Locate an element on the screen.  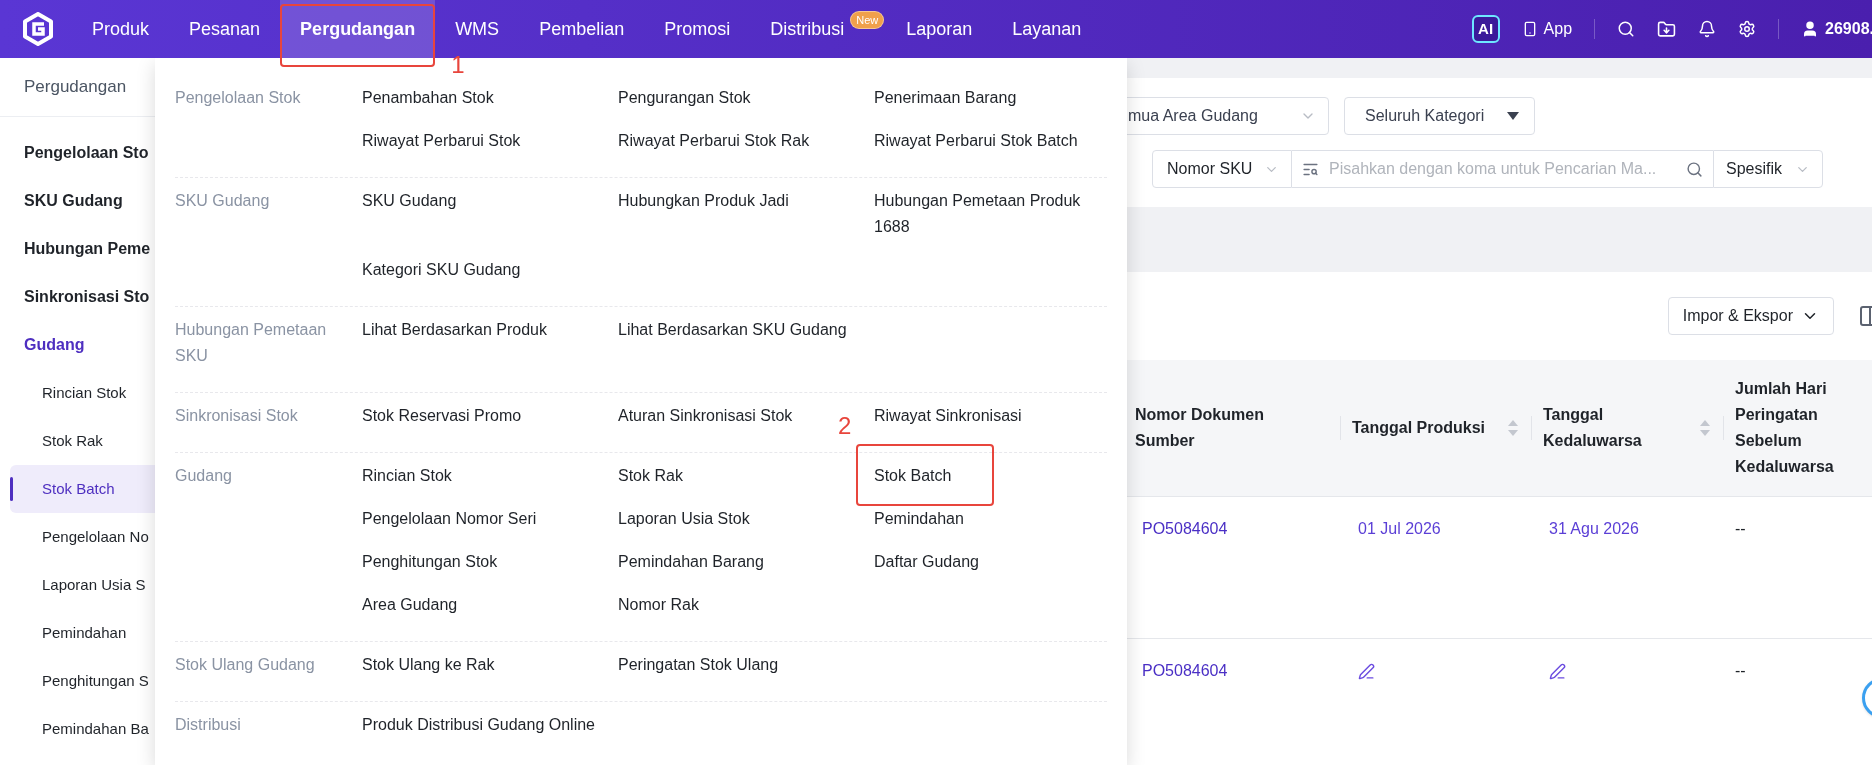
column-header: Nomor Dokumen Sumber is located at coordinates (1200, 428).